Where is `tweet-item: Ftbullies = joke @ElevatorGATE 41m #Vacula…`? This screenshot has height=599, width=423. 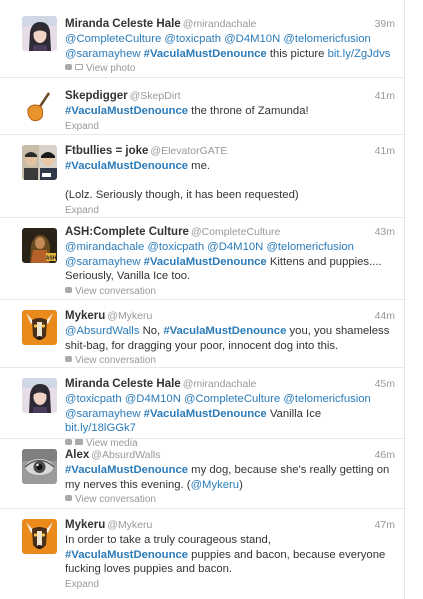 tweet-item: Ftbullies = joke @ElevatorGATE 41m #Vacula… is located at coordinates (202, 176).